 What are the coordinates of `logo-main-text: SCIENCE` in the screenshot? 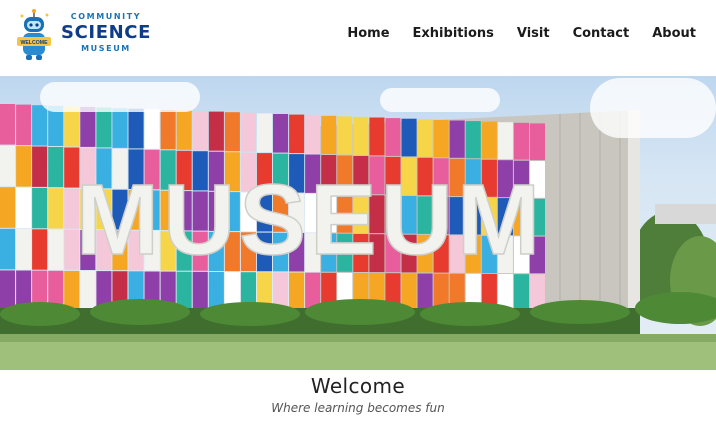 It's located at (106, 32).